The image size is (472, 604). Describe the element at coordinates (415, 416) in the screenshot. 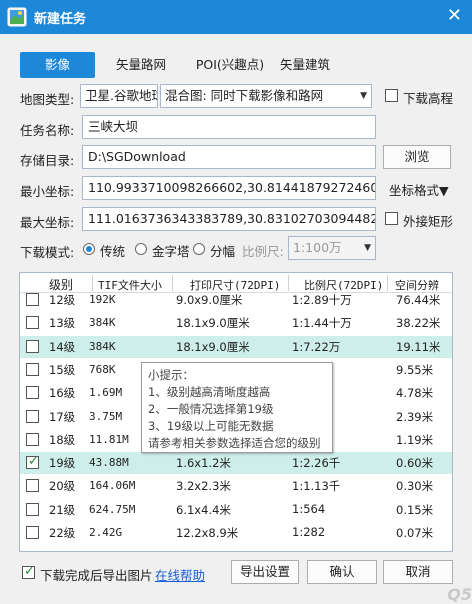

I see `cell-resolution: 2.39米` at that location.